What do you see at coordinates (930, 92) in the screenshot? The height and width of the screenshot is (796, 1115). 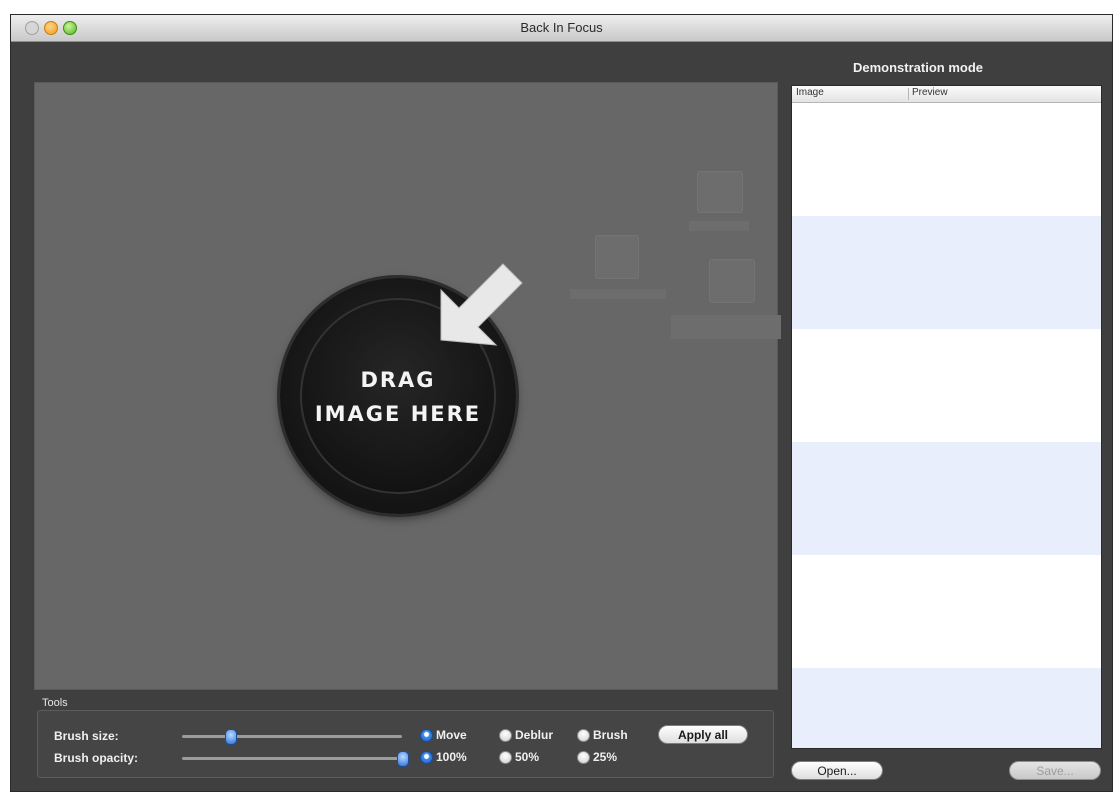 I see `column-header-preview: Preview` at bounding box center [930, 92].